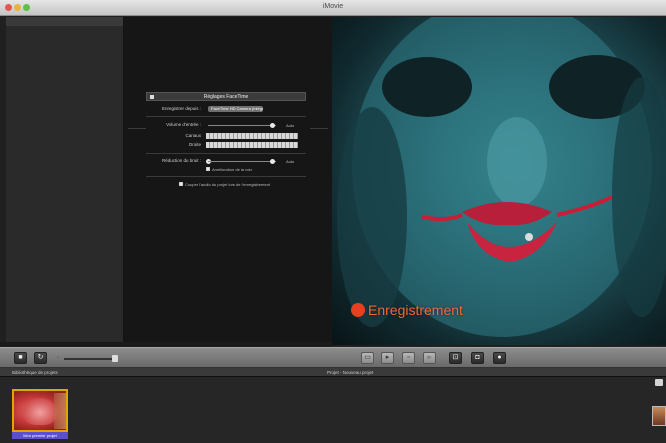 This screenshot has height=443, width=666. I want to click on project-library-title: Bibliothèque de projets, so click(35, 372).